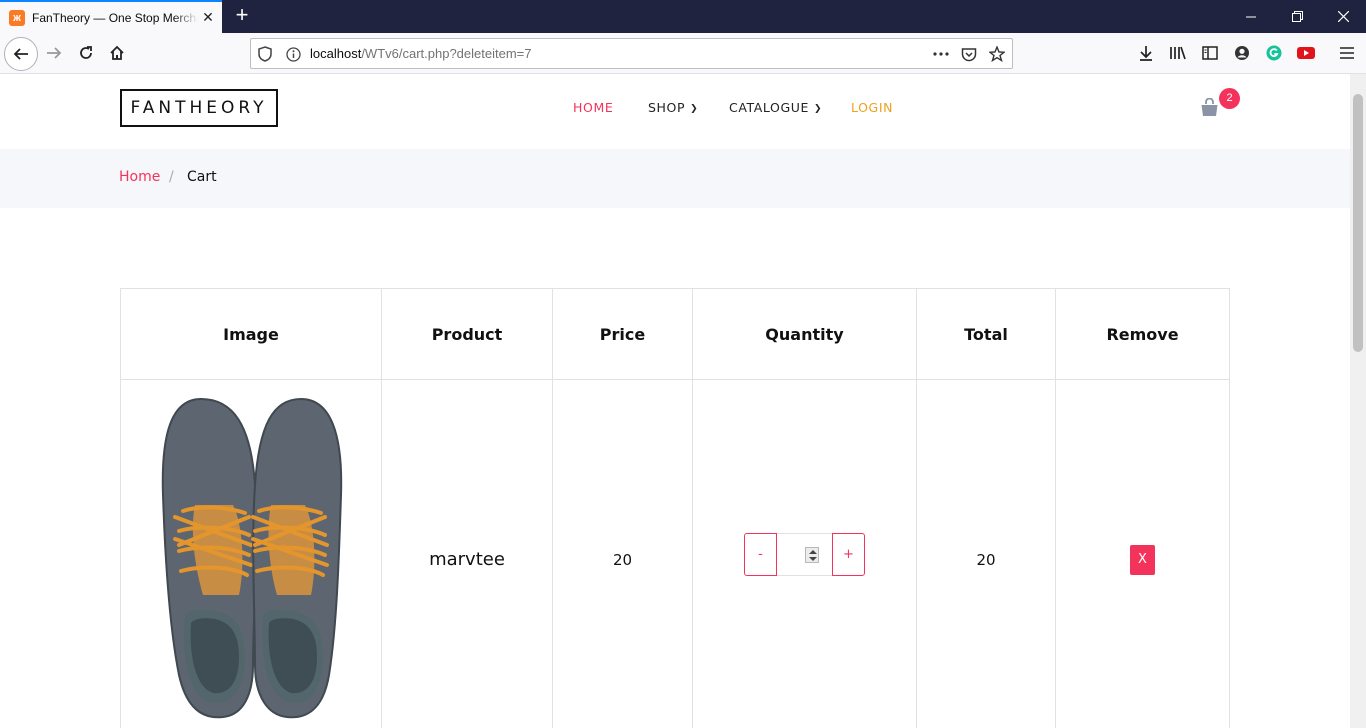 Image resolution: width=1366 pixels, height=728 pixels. I want to click on hamburger-menu-icon, so click(1347, 53).